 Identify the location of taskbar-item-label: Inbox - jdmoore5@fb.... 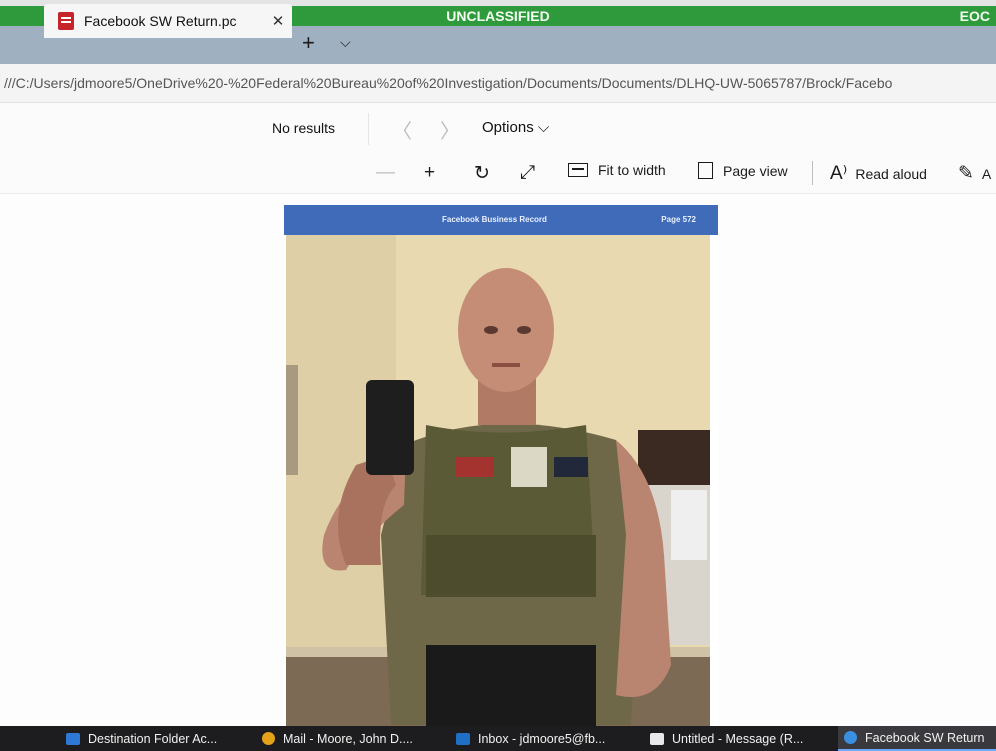
(542, 738).